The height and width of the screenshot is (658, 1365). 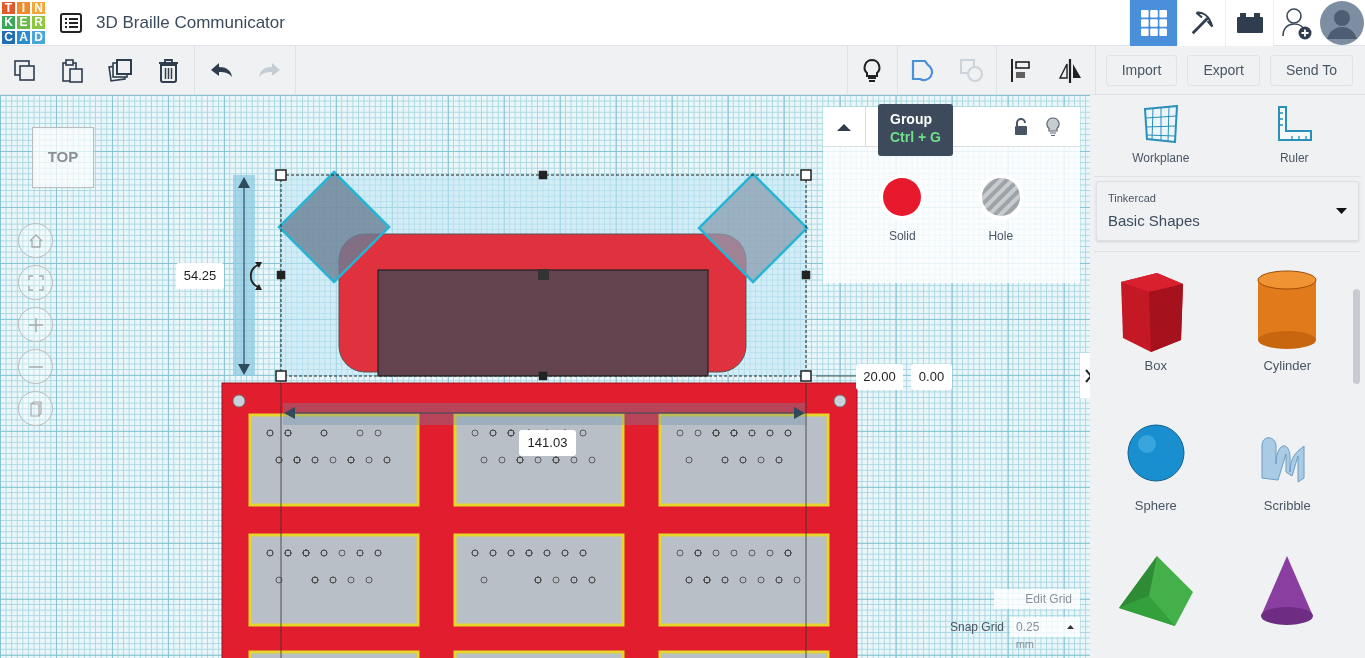 I want to click on chevron-icon, so click(x=1087, y=375).